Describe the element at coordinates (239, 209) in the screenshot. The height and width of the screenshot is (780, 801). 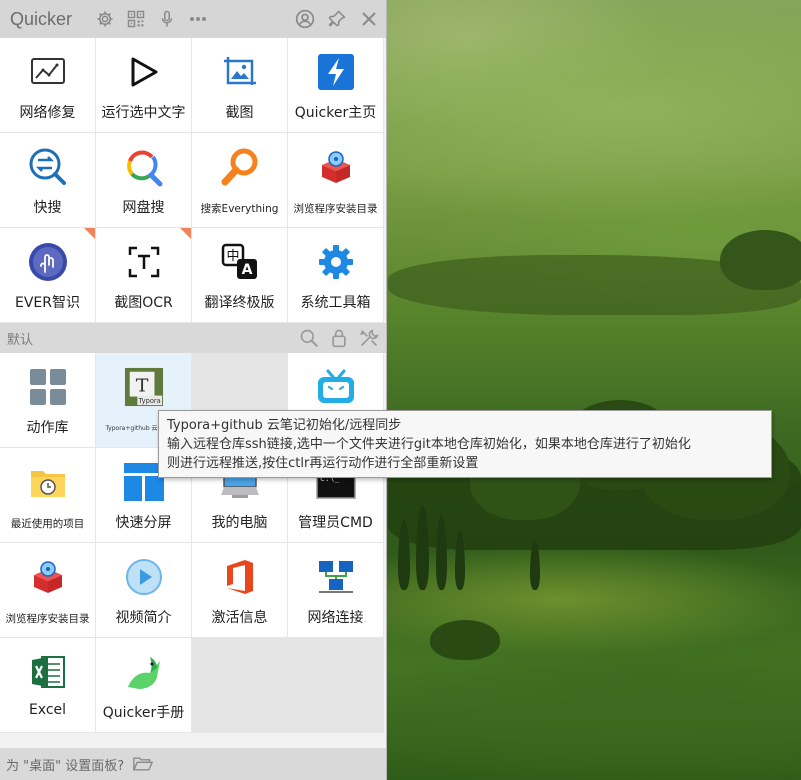
I see `action-label: 搜索Everything` at that location.